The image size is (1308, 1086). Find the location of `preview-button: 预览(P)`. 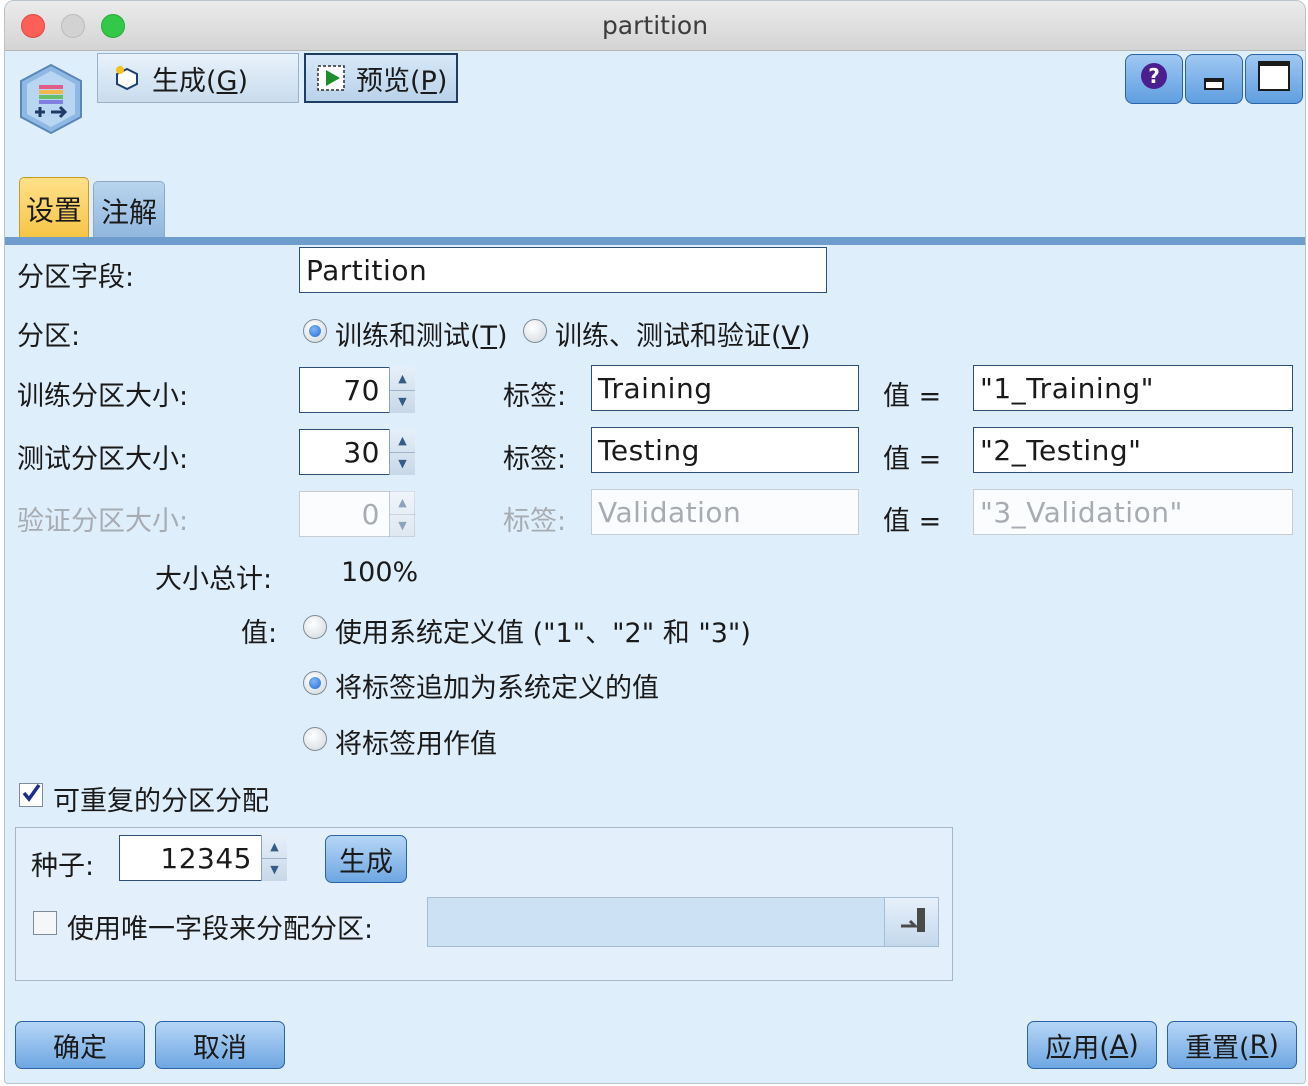

preview-button: 预览(P) is located at coordinates (381, 78).